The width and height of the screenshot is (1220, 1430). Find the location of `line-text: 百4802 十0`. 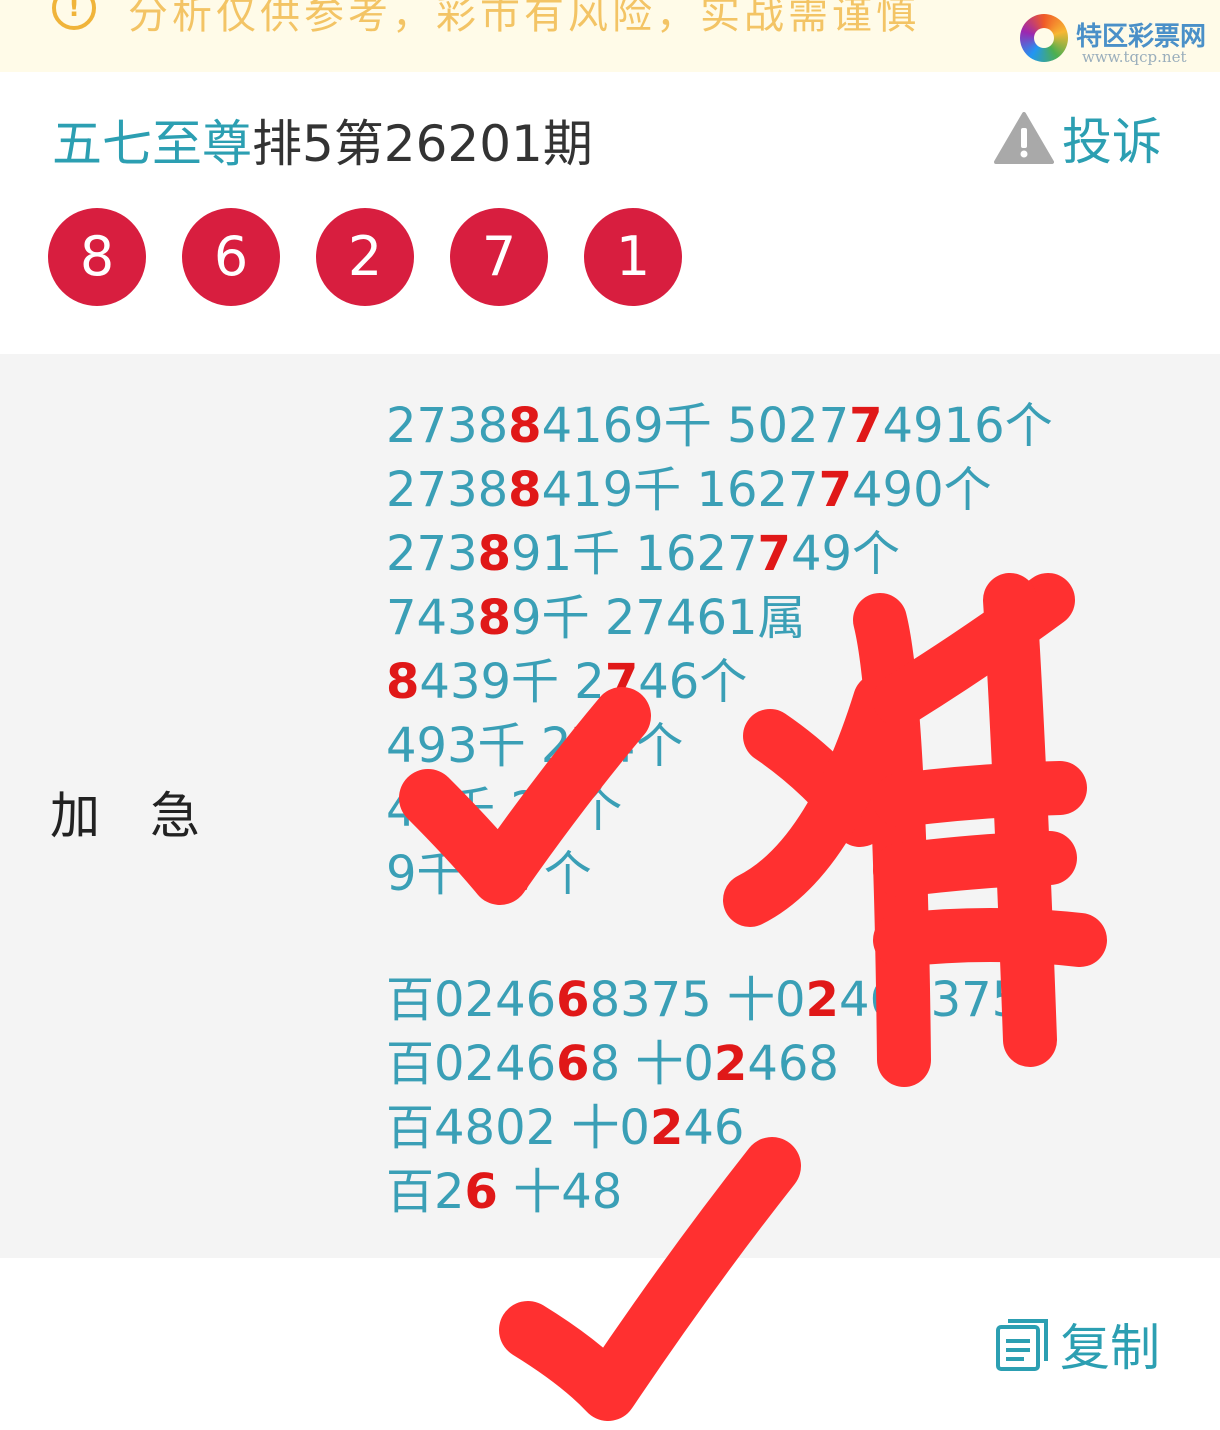

line-text: 百4802 十0 is located at coordinates (518, 1128).